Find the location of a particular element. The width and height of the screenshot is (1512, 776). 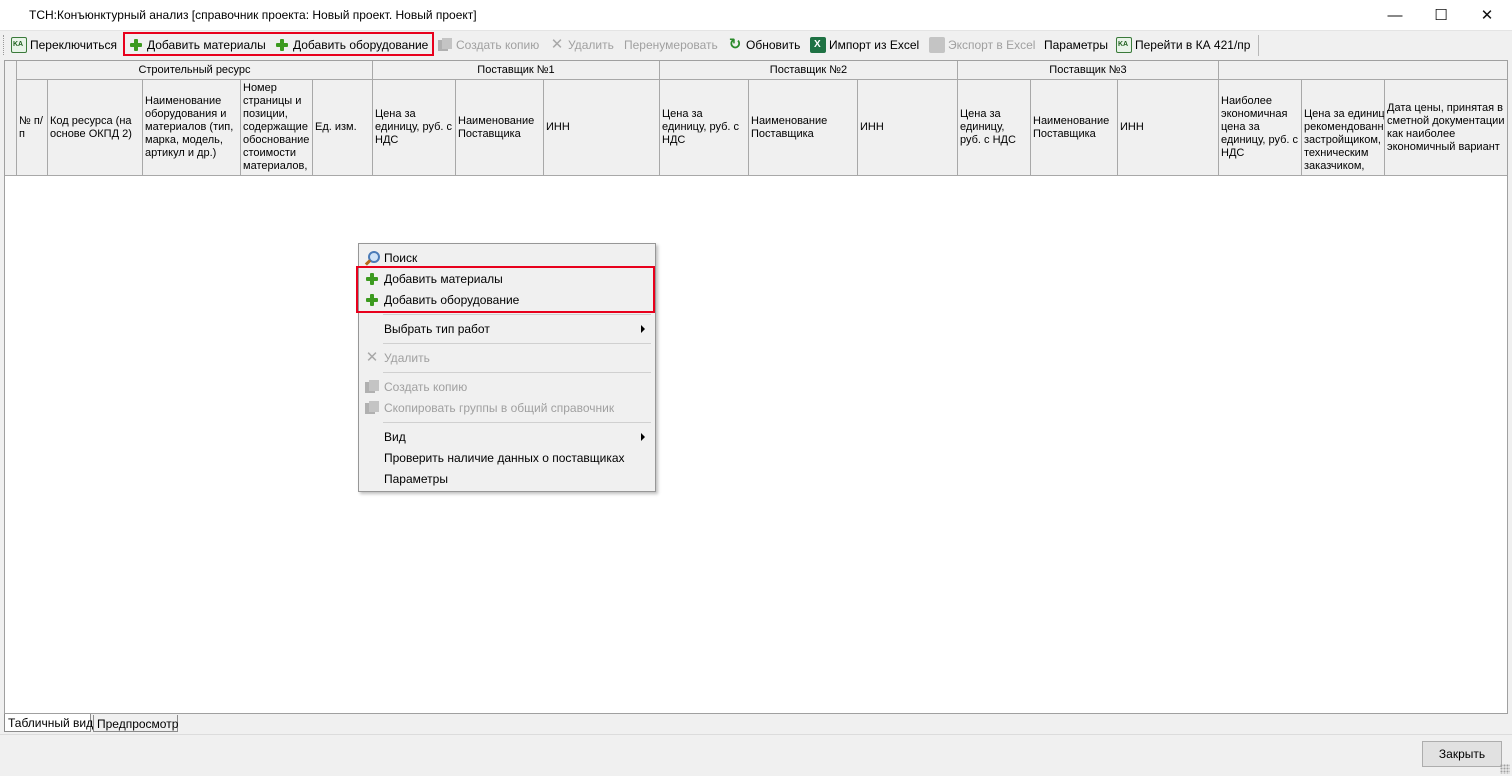

menu-item-search-label: Поиск is located at coordinates (401, 258).